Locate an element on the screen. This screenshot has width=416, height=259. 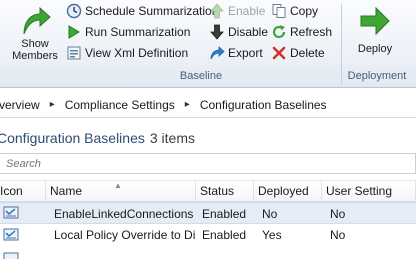
export-button: Export is located at coordinates (236, 53).